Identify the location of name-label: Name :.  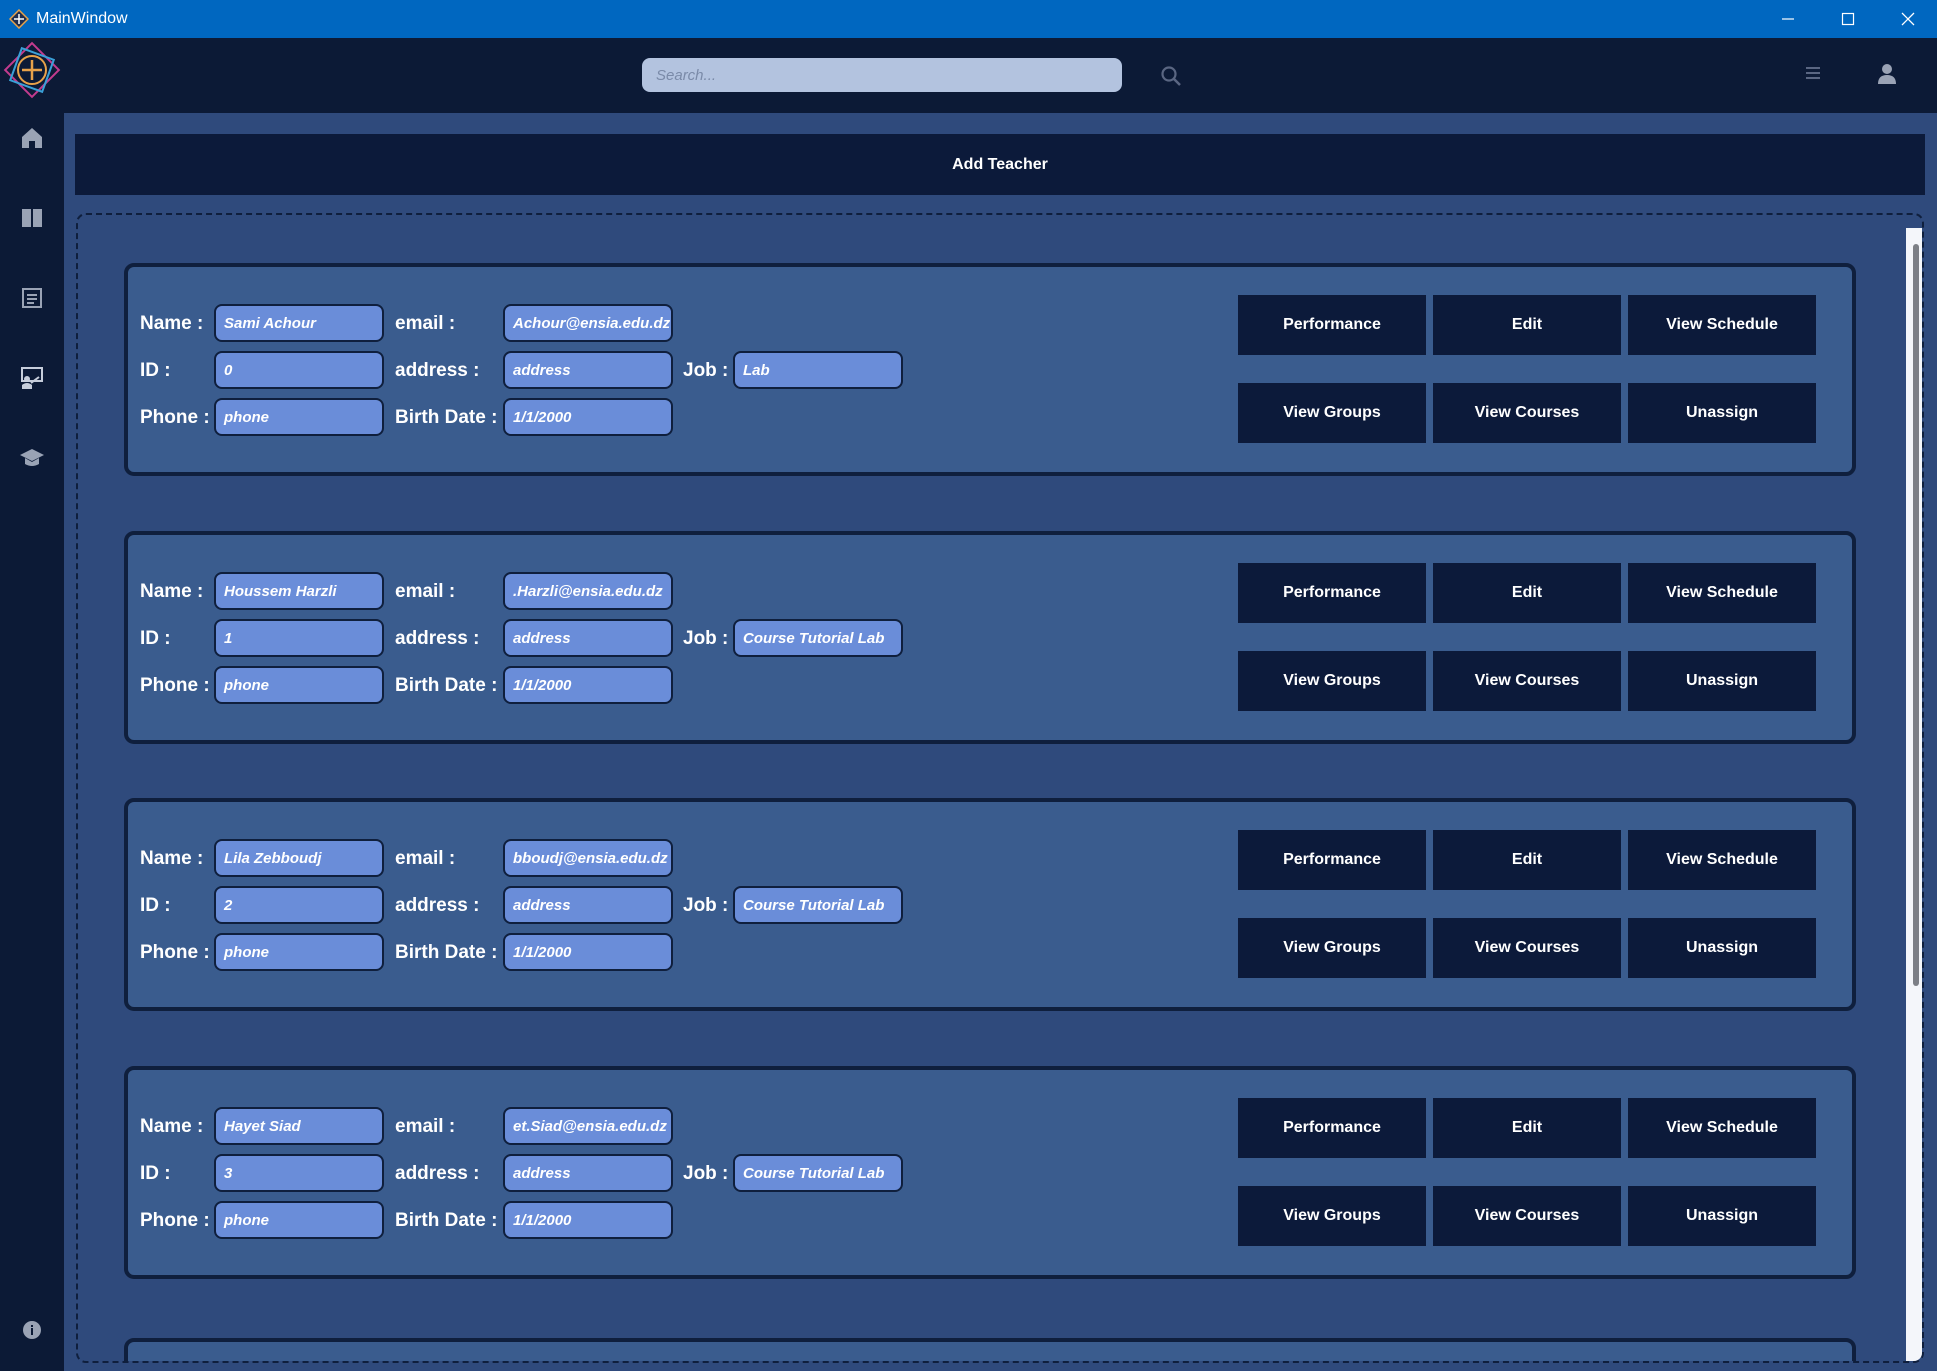
(172, 591).